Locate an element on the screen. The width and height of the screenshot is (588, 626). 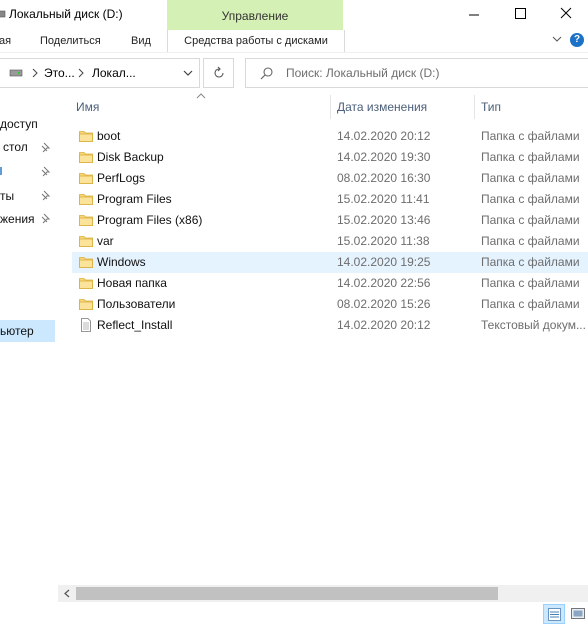
help-button: ? is located at coordinates (577, 40).